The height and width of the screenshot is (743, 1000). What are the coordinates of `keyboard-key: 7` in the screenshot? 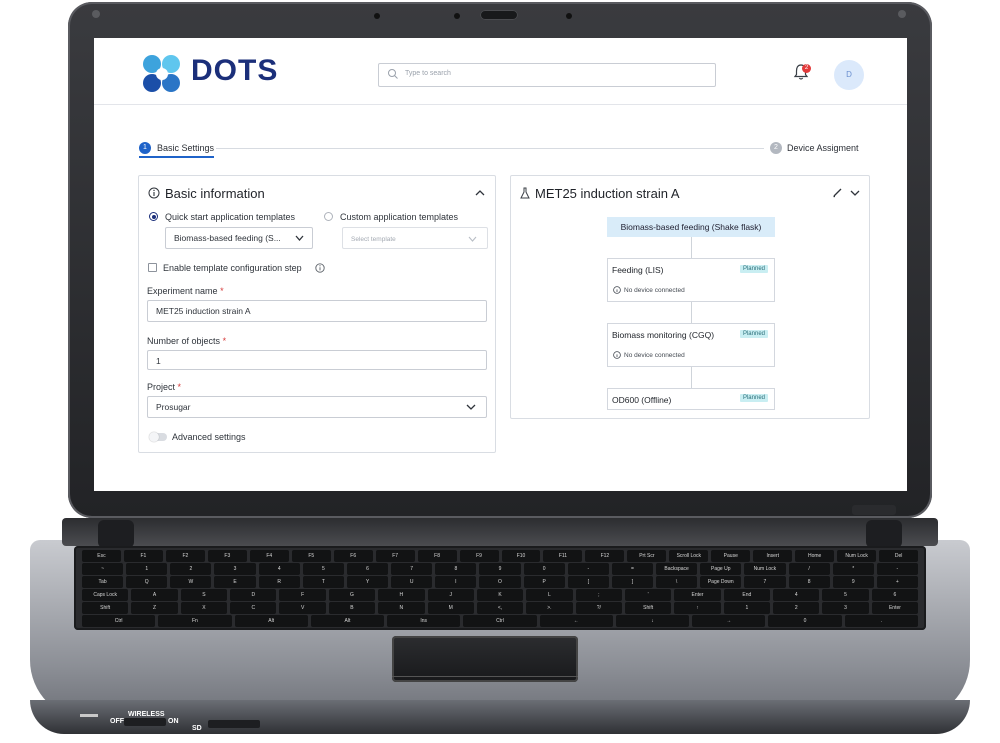 It's located at (412, 569).